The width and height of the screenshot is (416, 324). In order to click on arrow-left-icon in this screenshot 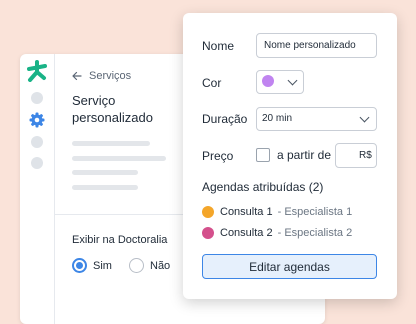, I will do `click(77, 76)`.